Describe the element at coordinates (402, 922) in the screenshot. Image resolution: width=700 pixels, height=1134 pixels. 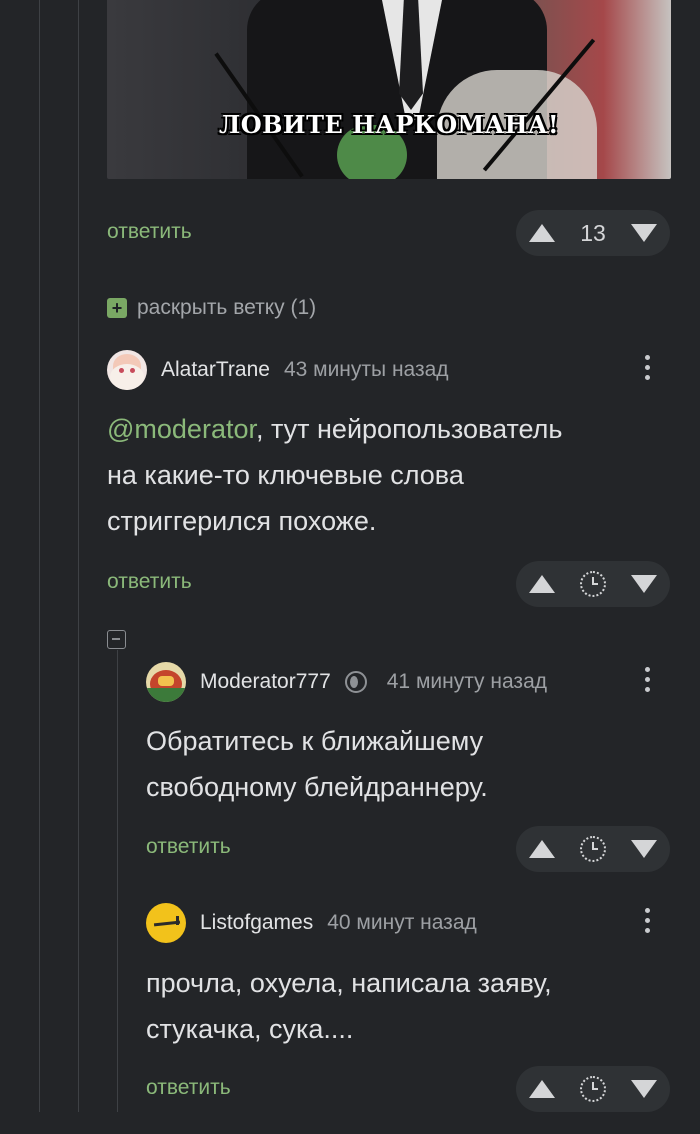
I see `comment-time: 40 минут назад` at that location.